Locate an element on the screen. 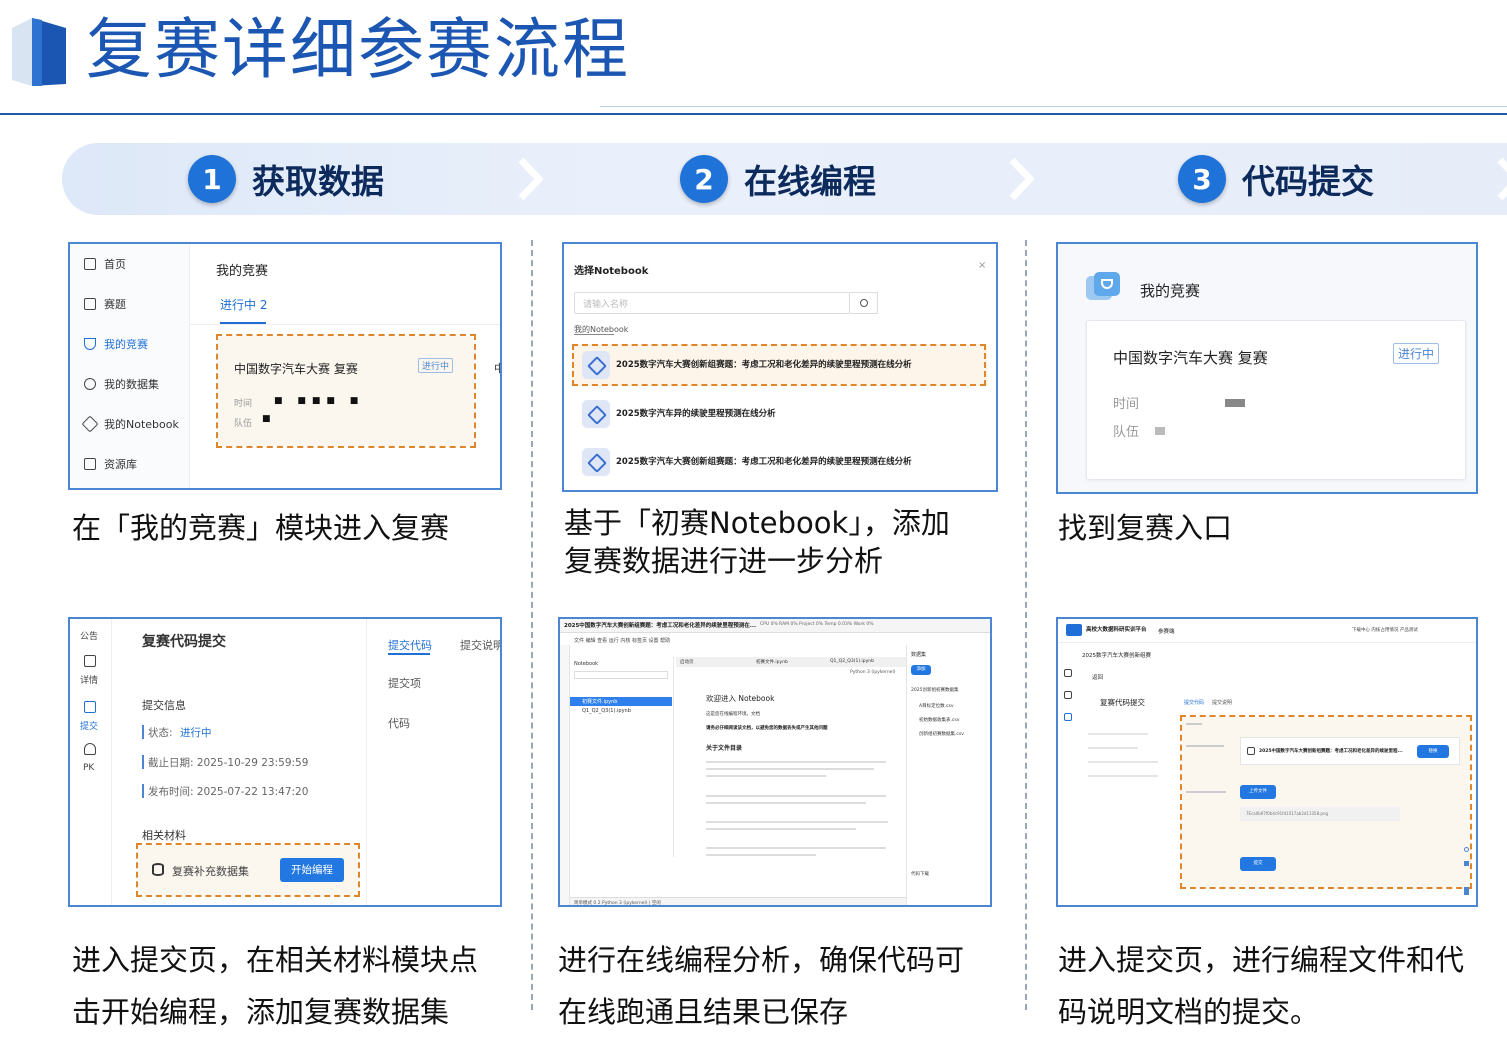  cube-icon is located at coordinates (90, 424).